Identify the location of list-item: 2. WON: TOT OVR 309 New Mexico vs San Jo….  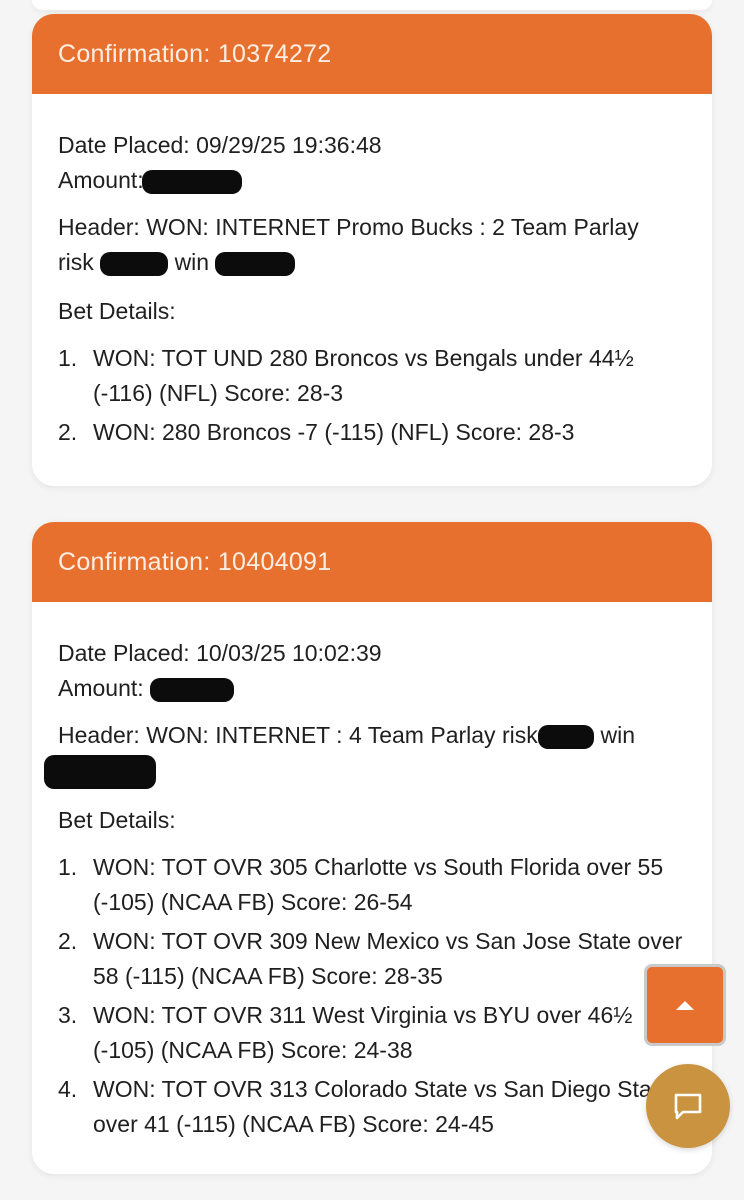
(372, 959).